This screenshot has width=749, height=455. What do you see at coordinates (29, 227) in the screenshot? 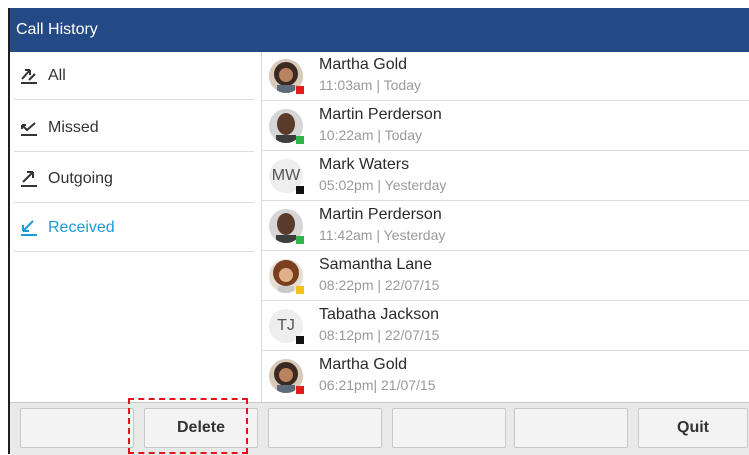
I see `received-call-icon` at bounding box center [29, 227].